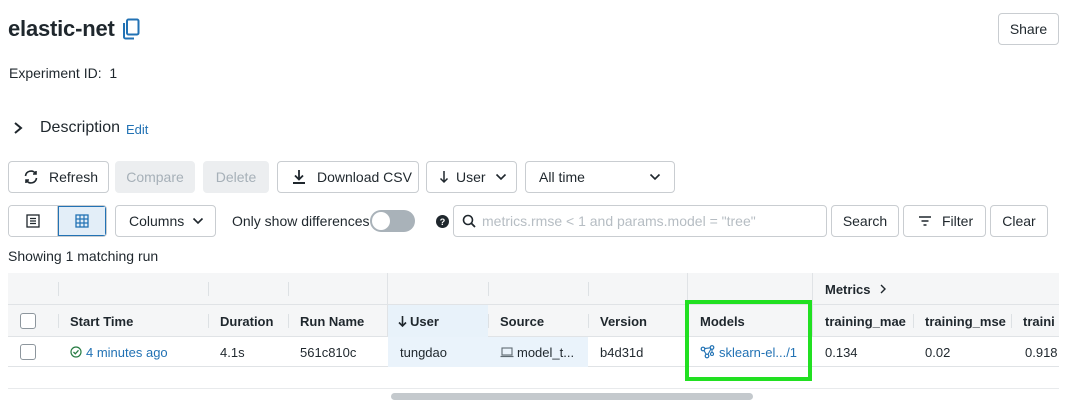  I want to click on table-group-header-row: Metrics, so click(533, 289).